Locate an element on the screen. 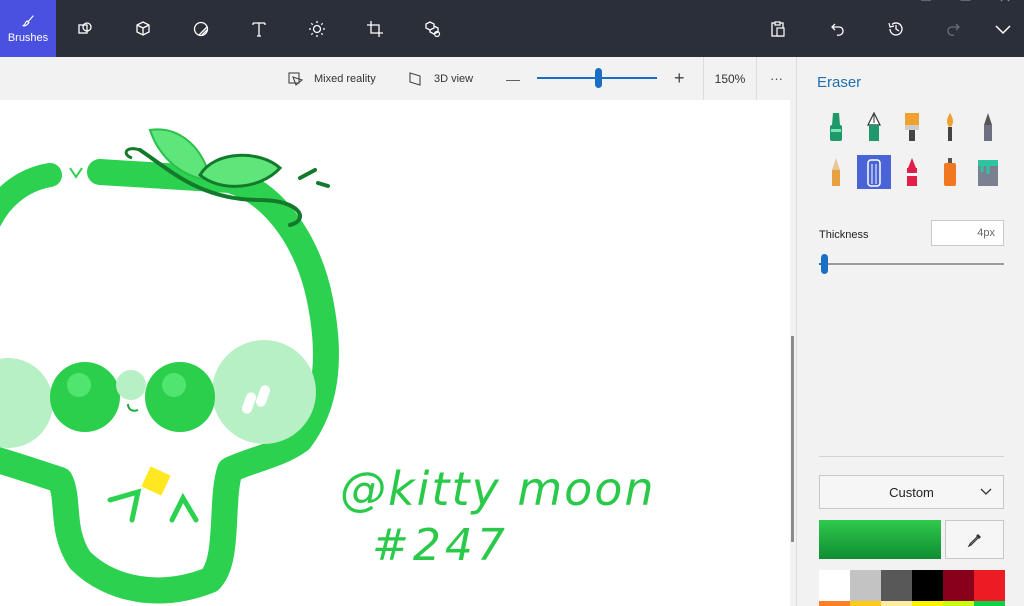 This screenshot has width=1024, height=606. tool-crop is located at coordinates (375, 28).